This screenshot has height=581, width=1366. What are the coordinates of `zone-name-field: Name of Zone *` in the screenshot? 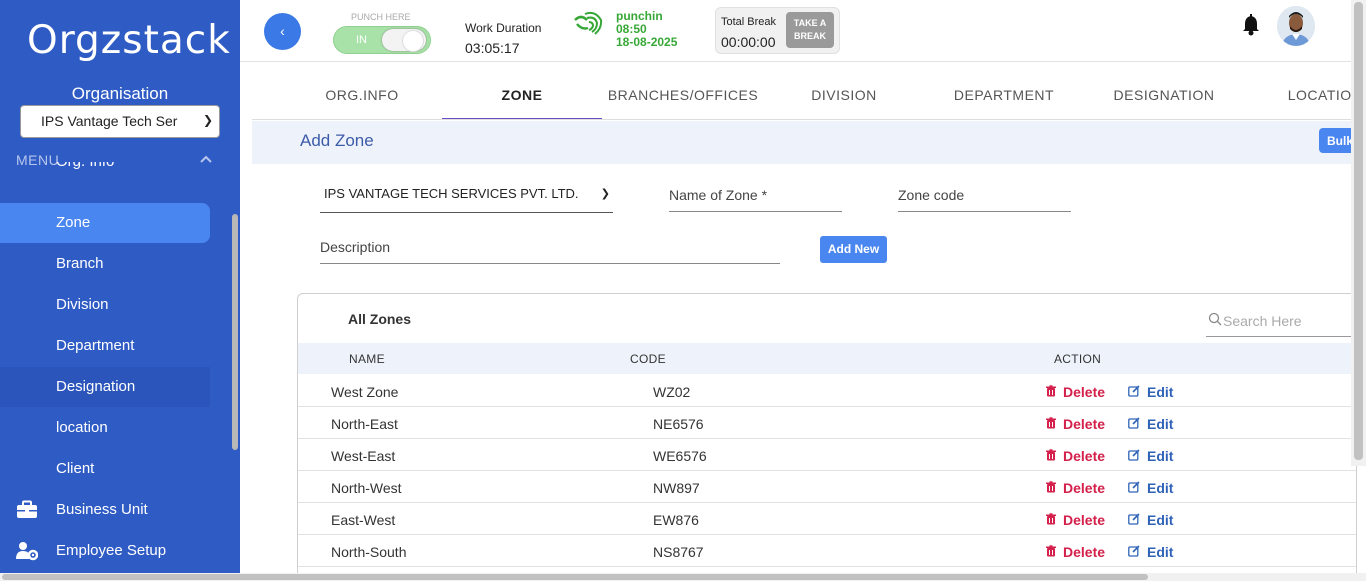 It's located at (755, 197).